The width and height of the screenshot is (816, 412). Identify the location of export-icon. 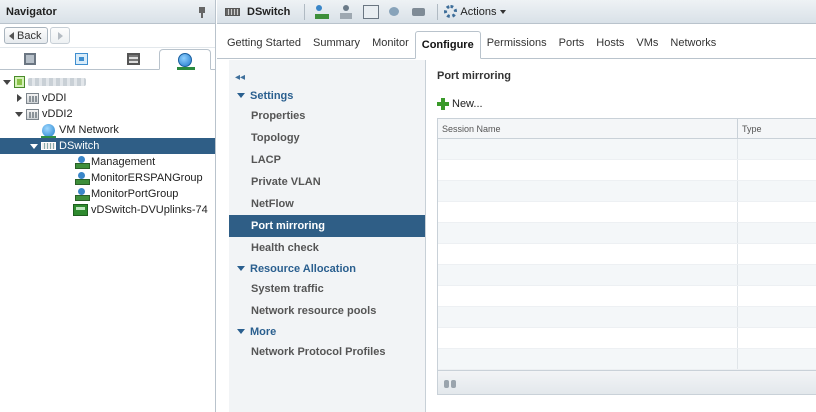
(419, 12).